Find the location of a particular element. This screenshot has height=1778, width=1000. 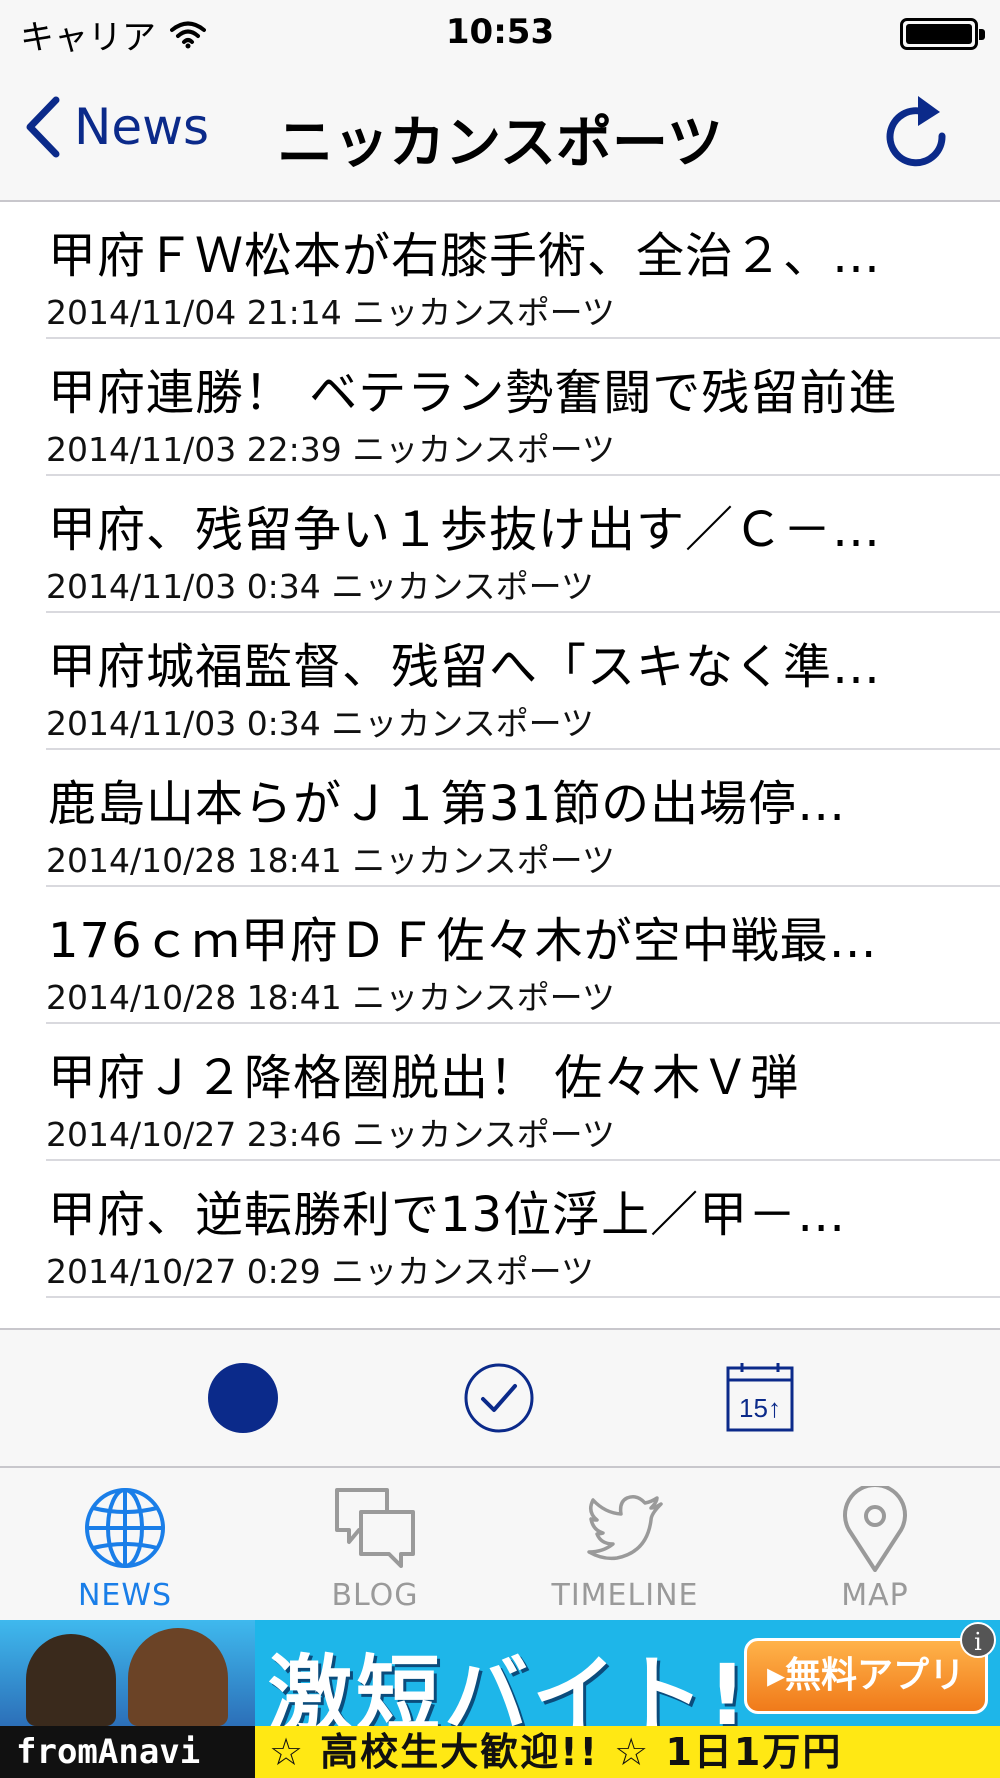

bottom-toolbar: 15↑ is located at coordinates (500, 1397).